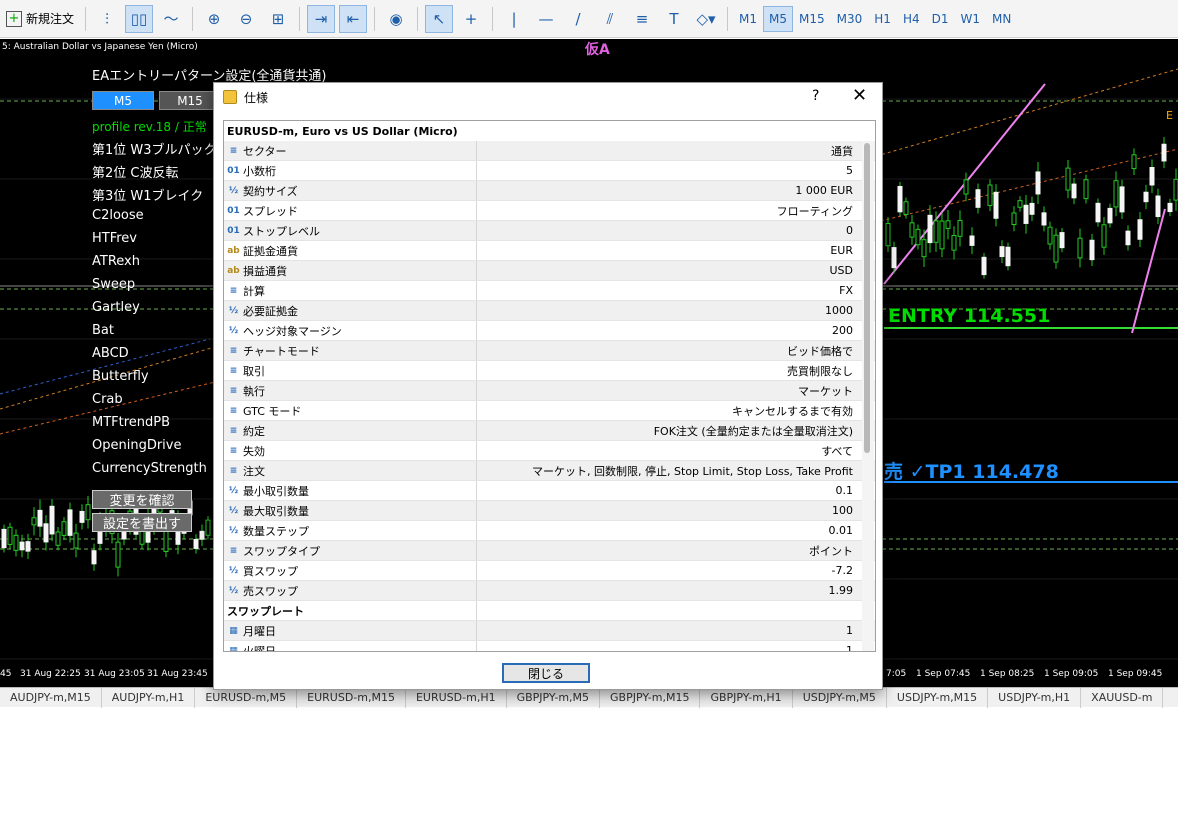 Image resolution: width=1178 pixels, height=826 pixels. I want to click on spec-value: FOK注文 (全量約定または全量取消注文), so click(753, 431).